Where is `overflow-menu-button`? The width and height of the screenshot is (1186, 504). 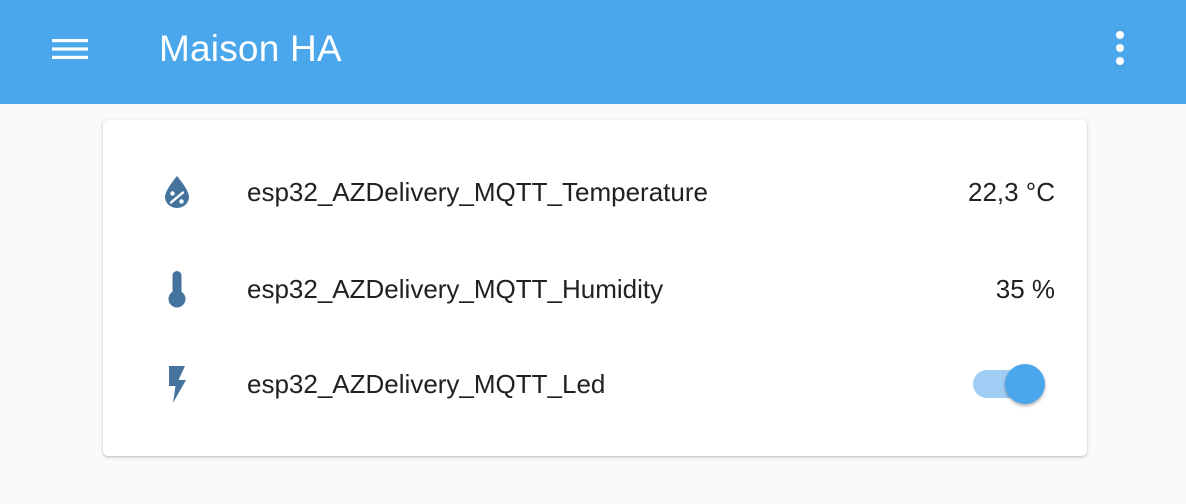 overflow-menu-button is located at coordinates (1120, 48).